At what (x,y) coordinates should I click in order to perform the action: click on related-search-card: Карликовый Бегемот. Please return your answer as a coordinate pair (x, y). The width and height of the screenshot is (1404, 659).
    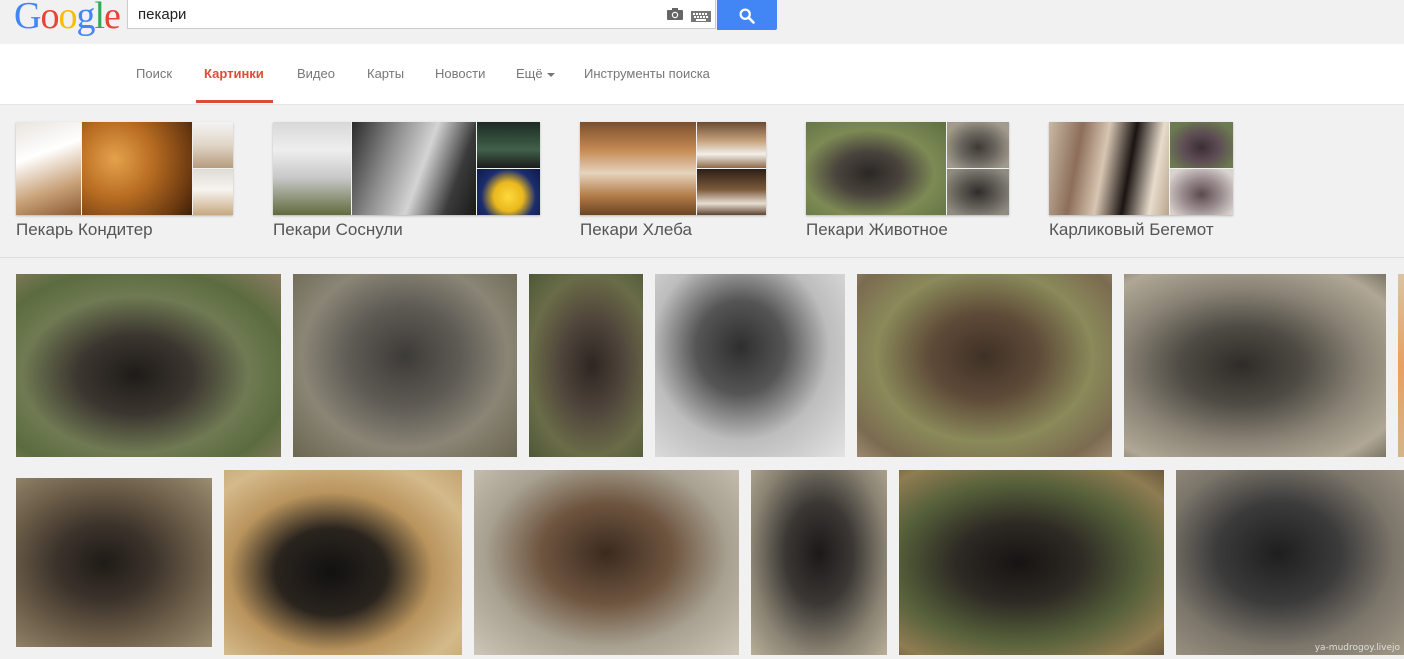
    Looking at the image, I should click on (1141, 180).